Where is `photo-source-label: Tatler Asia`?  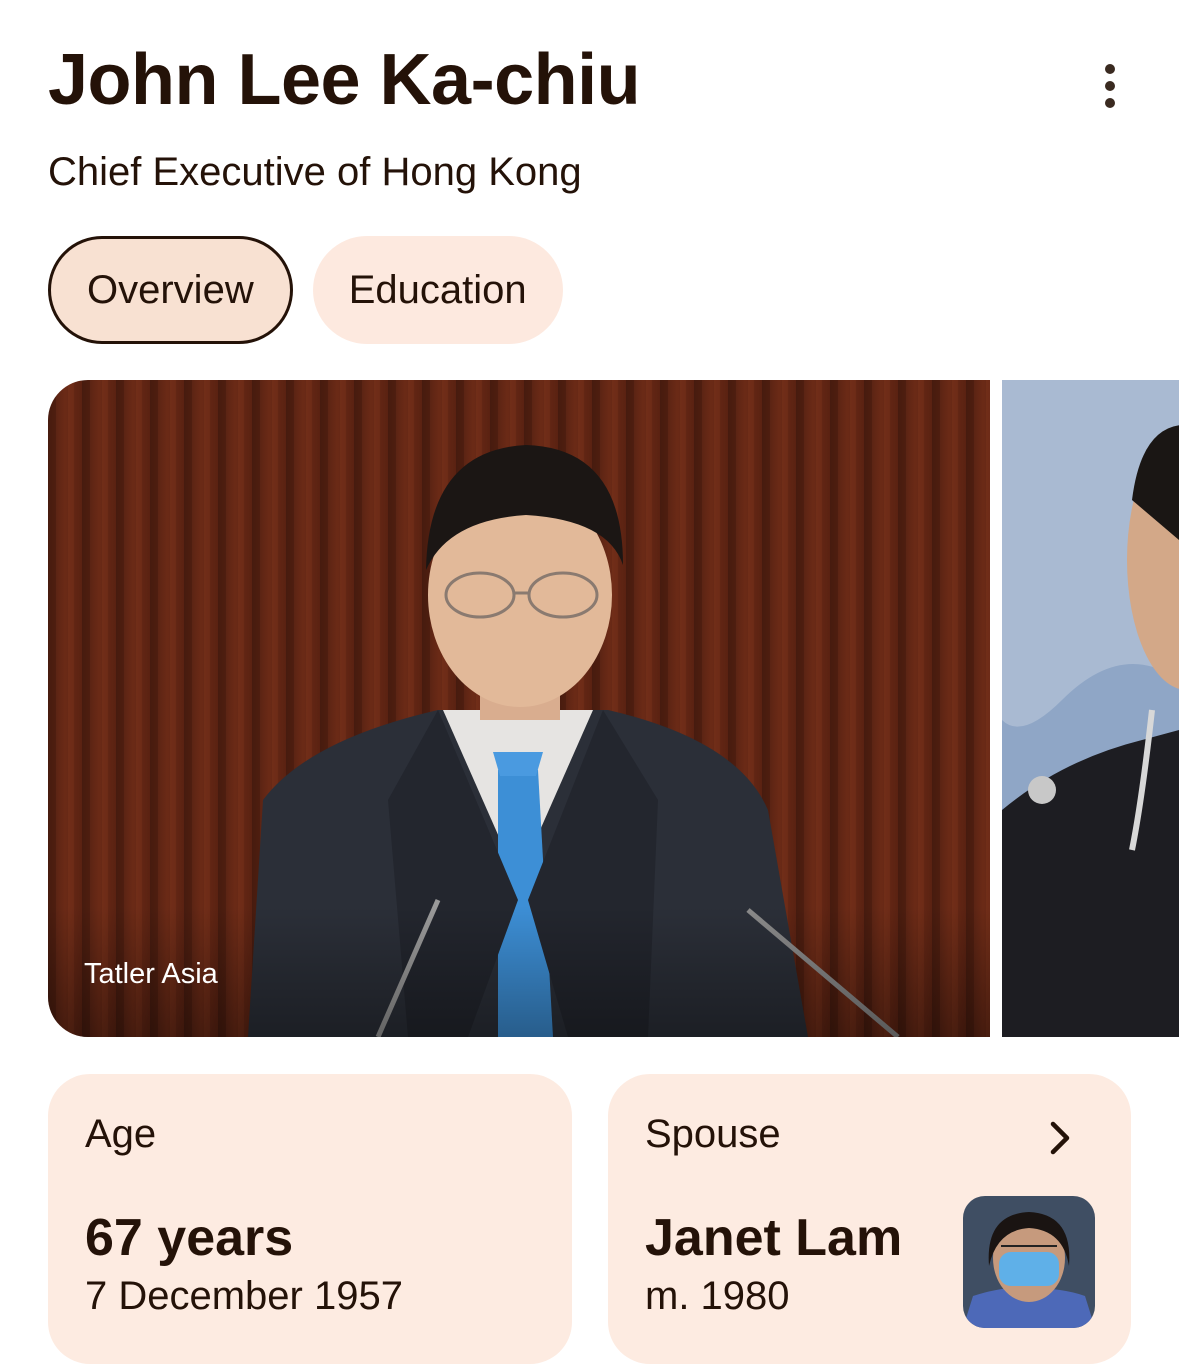 photo-source-label: Tatler Asia is located at coordinates (151, 974).